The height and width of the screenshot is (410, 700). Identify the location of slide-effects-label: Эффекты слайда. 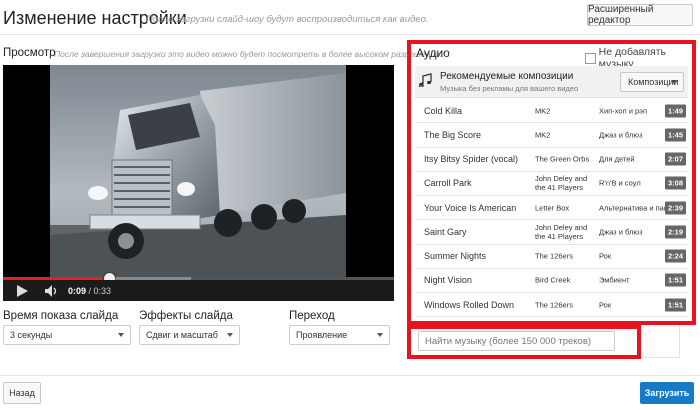
(186, 316).